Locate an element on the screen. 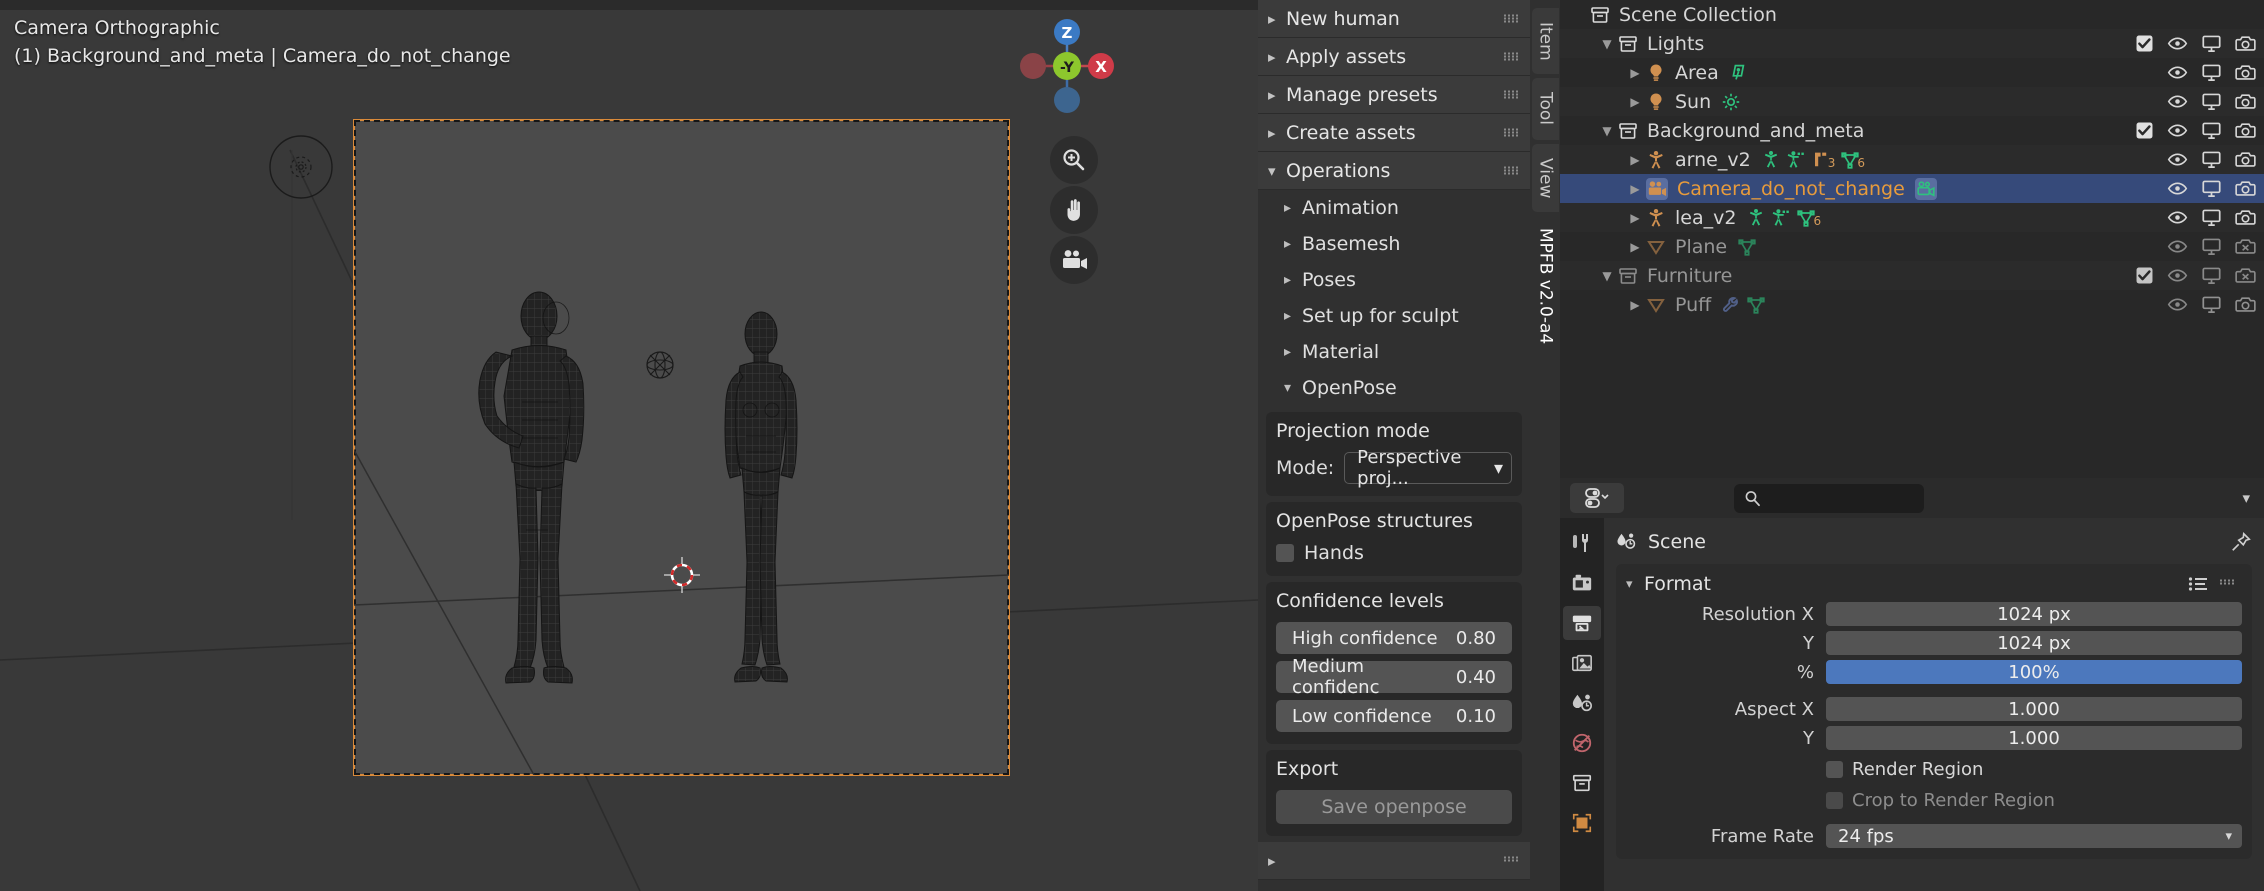 Image resolution: width=2264 pixels, height=891 pixels. sun-lamp-gizmo is located at coordinates (301, 167).